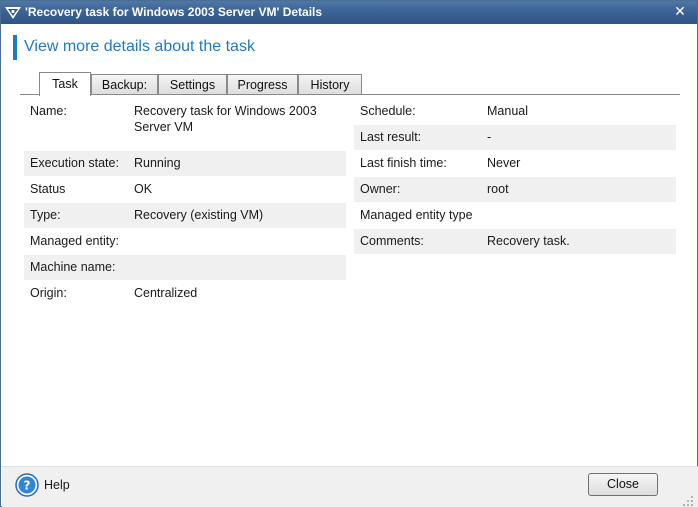 This screenshot has height=507, width=698. Describe the element at coordinates (350, 94) in the screenshot. I see `tab-divider` at that location.